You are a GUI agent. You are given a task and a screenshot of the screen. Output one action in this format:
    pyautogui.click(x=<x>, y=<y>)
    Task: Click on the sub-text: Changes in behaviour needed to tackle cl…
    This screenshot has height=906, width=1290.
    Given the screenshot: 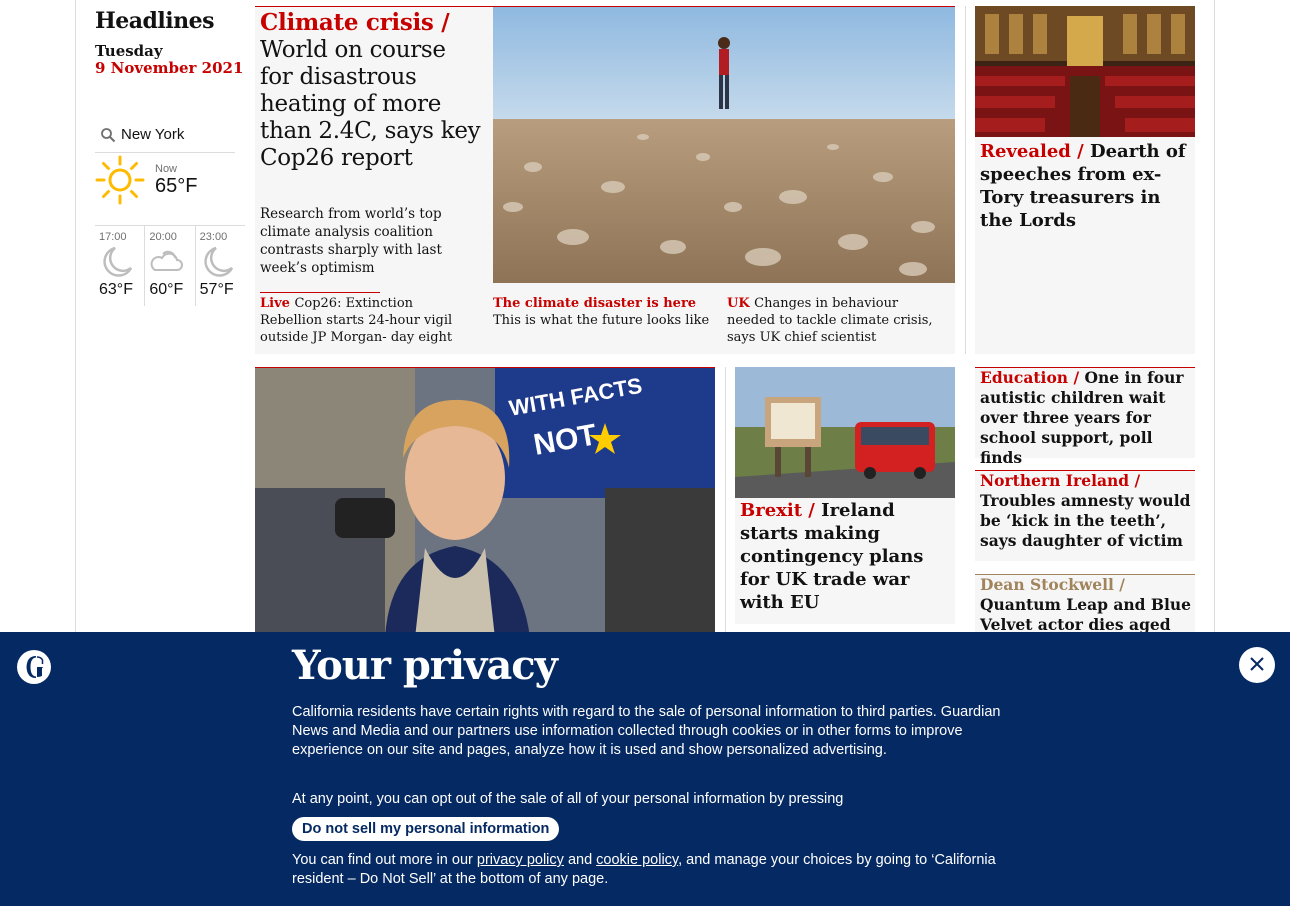 What is the action you would take?
    pyautogui.click(x=830, y=320)
    